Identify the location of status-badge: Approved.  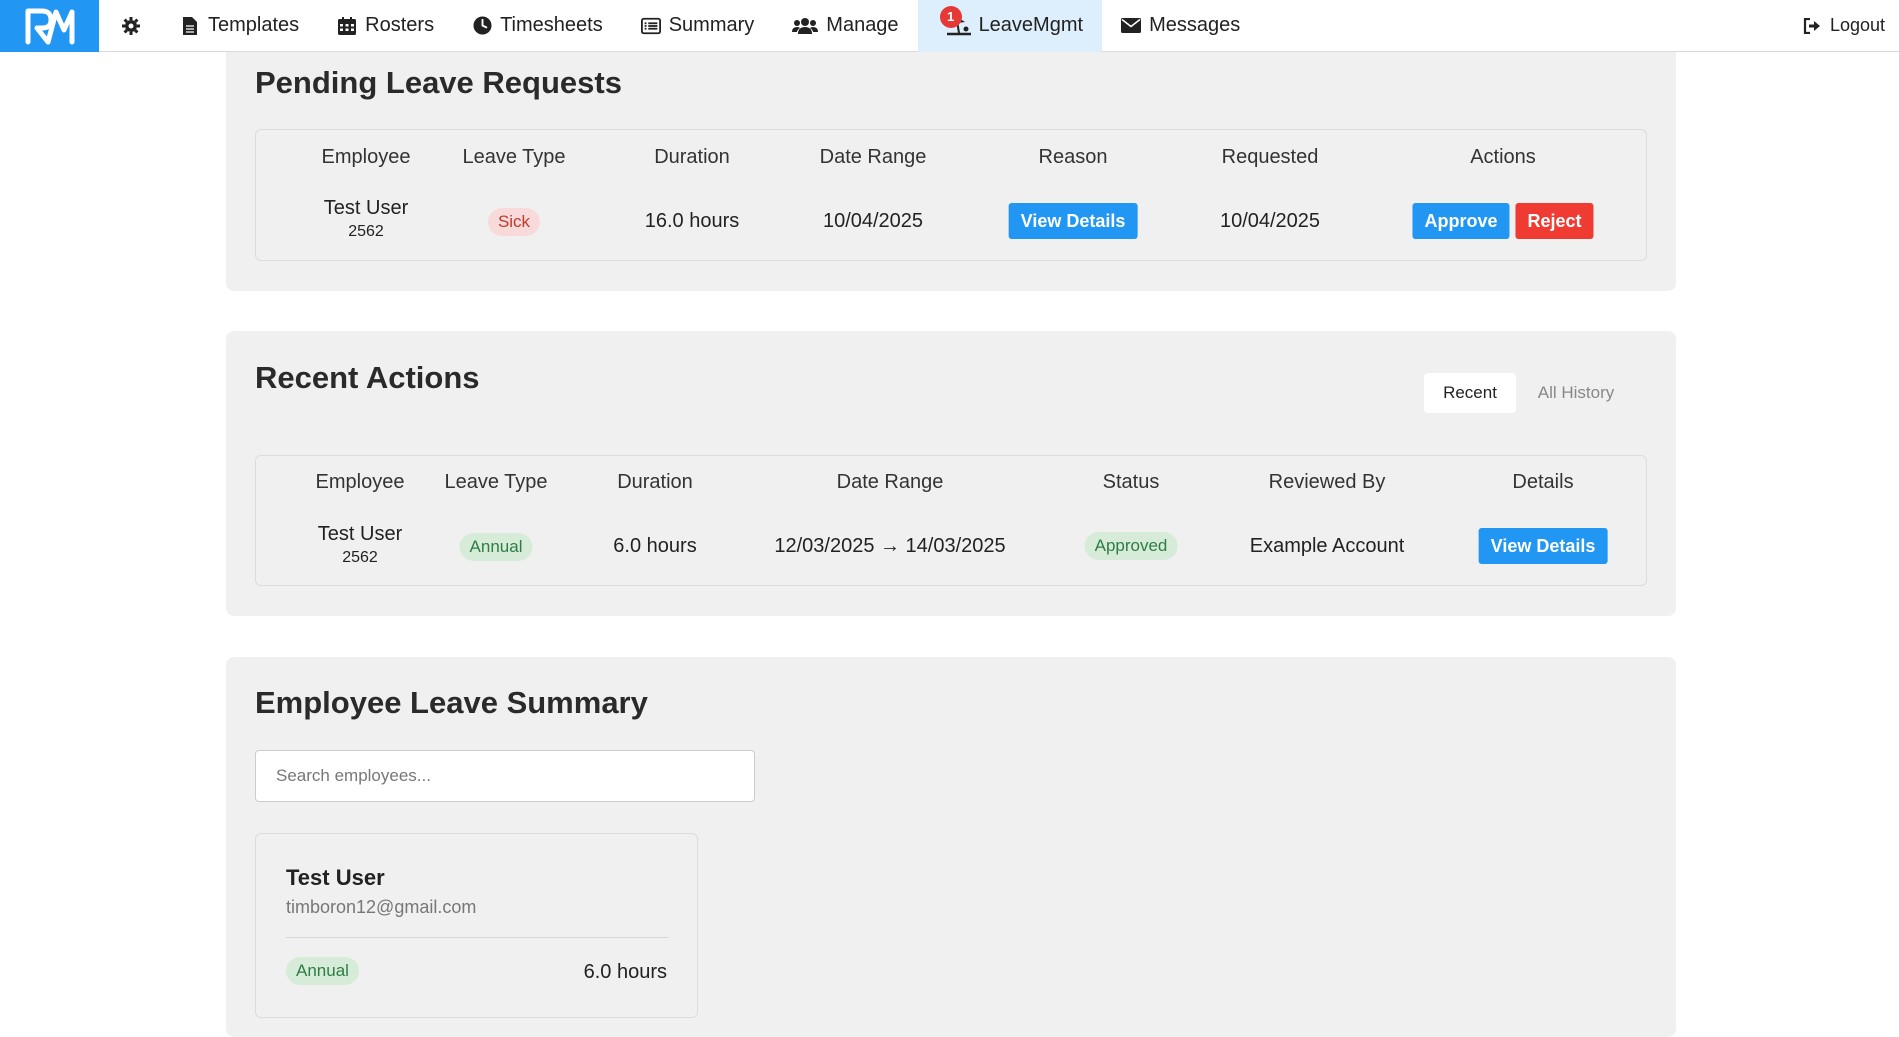
(1131, 546).